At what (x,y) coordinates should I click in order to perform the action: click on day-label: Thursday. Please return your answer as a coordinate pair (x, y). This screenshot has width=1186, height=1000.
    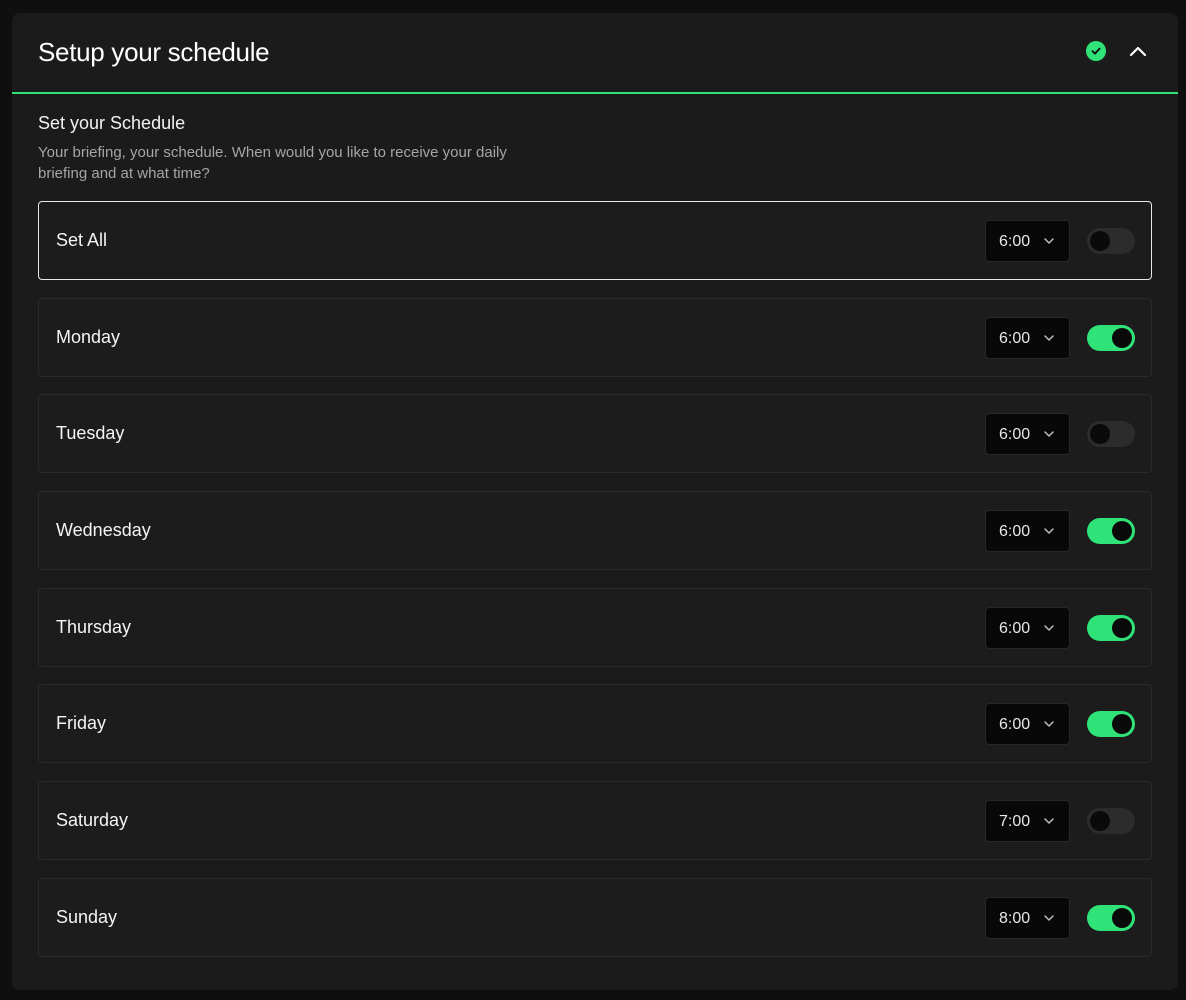
    Looking at the image, I should click on (94, 626).